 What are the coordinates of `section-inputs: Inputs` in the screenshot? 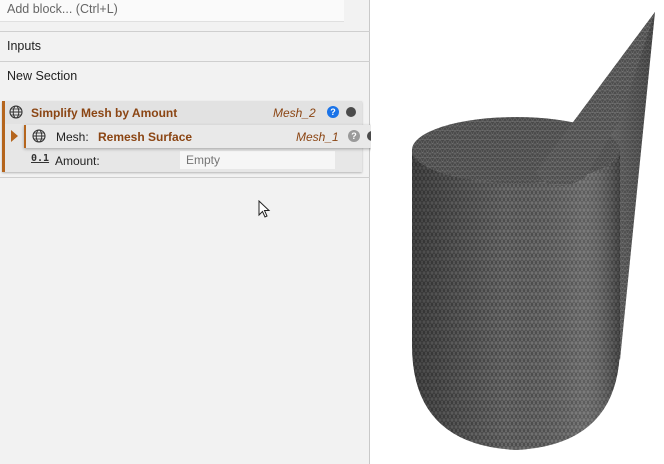 It's located at (24, 46).